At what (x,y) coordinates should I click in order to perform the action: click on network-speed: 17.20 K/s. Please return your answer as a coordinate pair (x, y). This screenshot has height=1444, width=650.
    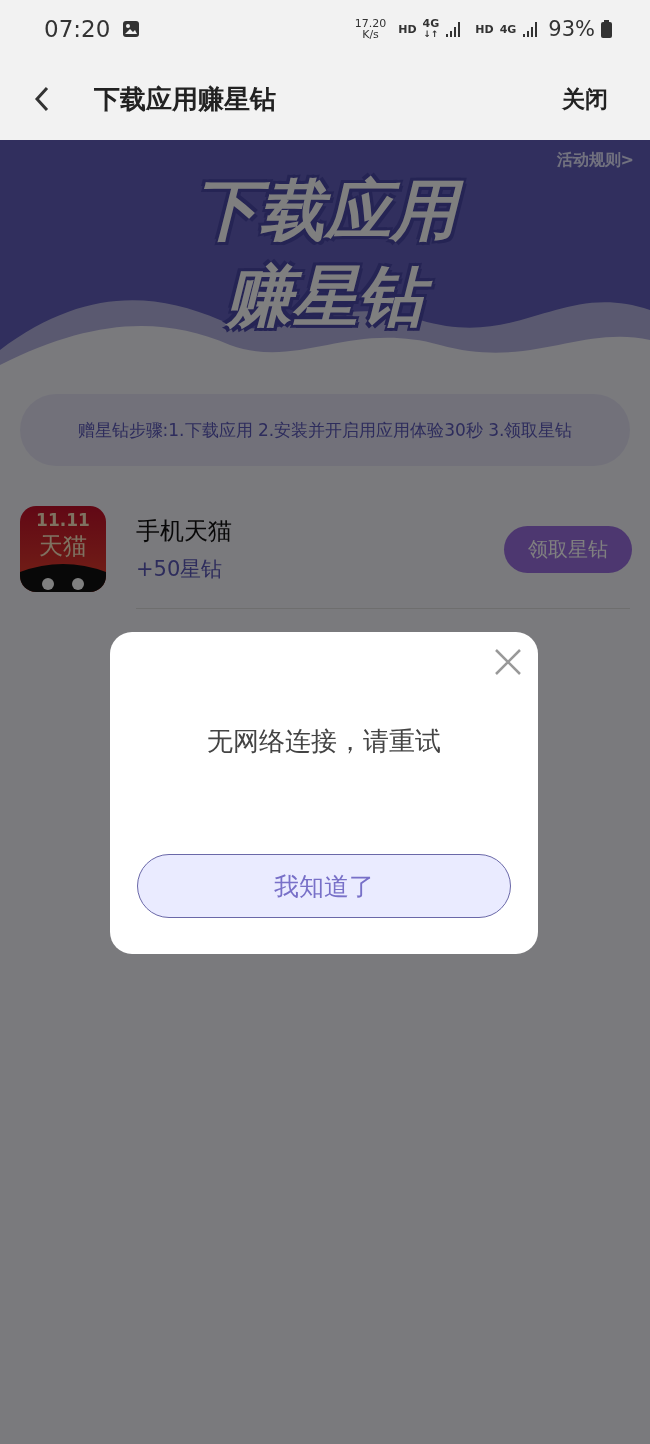
    Looking at the image, I should click on (370, 29).